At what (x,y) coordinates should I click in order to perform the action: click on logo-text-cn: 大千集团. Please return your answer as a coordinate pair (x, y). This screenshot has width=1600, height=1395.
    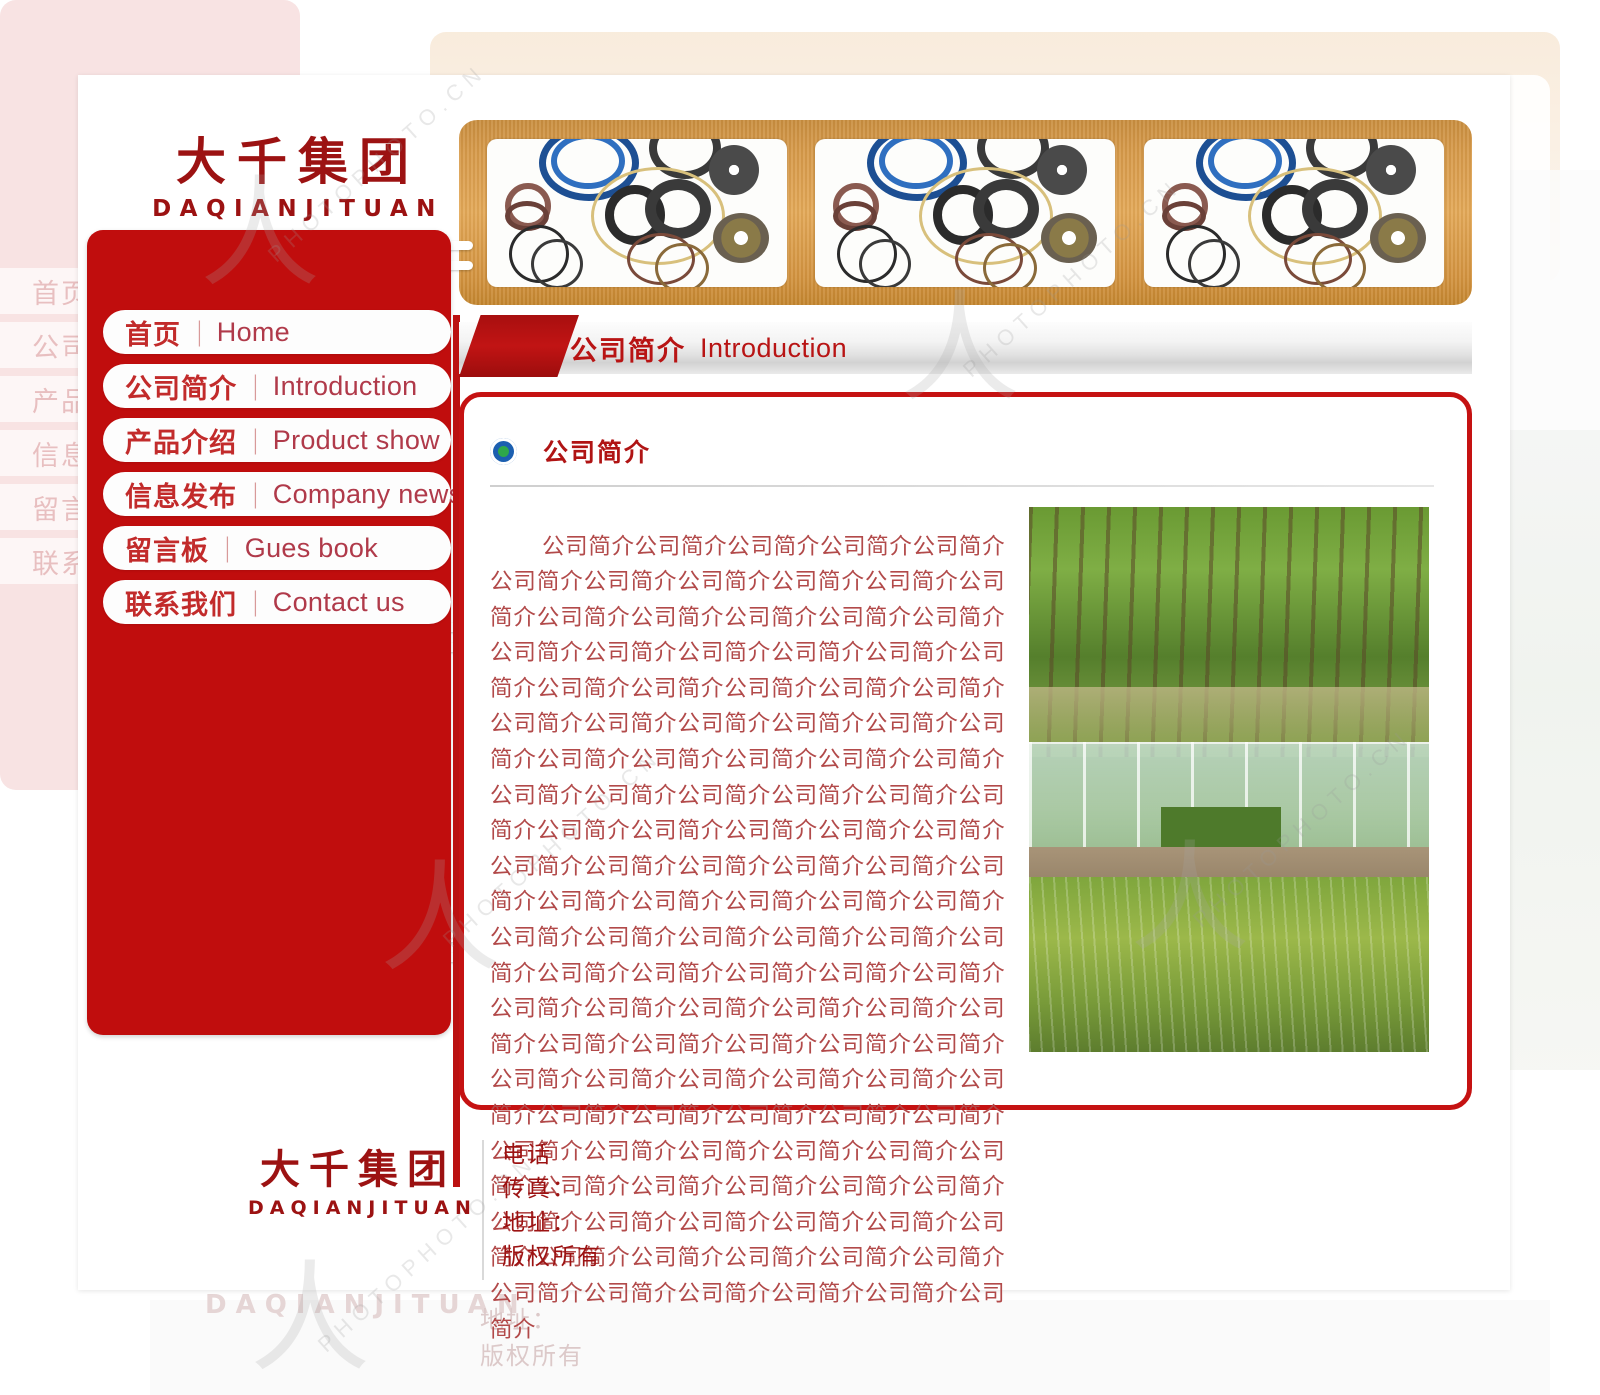
    Looking at the image, I should click on (298, 162).